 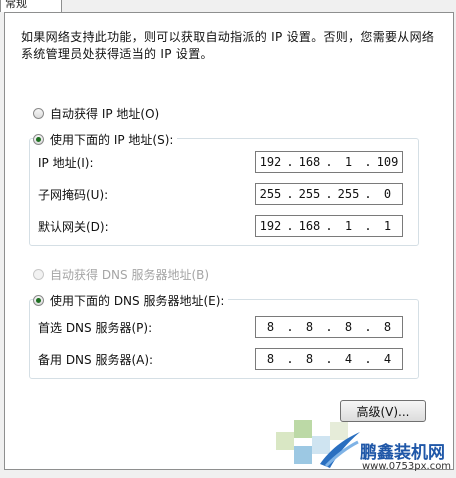 I want to click on radio-manual-dns-label: 使用下面的 DNS 服务器地址(E):, so click(x=137, y=301).